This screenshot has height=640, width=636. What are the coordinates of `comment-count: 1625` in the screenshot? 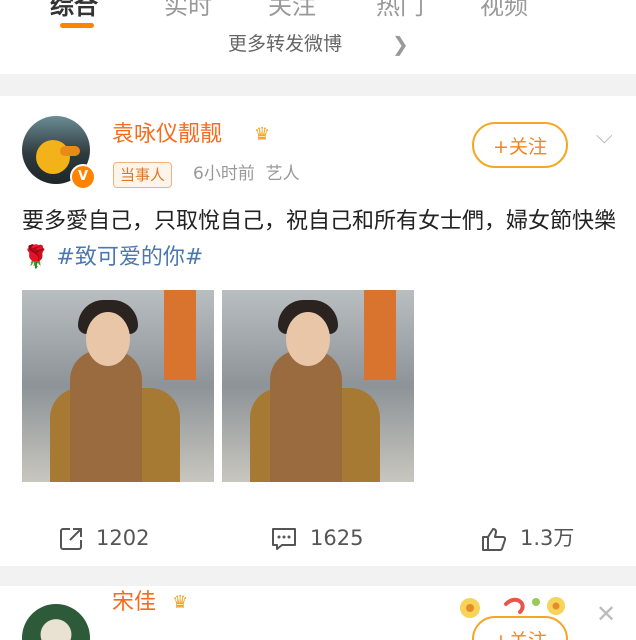 It's located at (337, 538).